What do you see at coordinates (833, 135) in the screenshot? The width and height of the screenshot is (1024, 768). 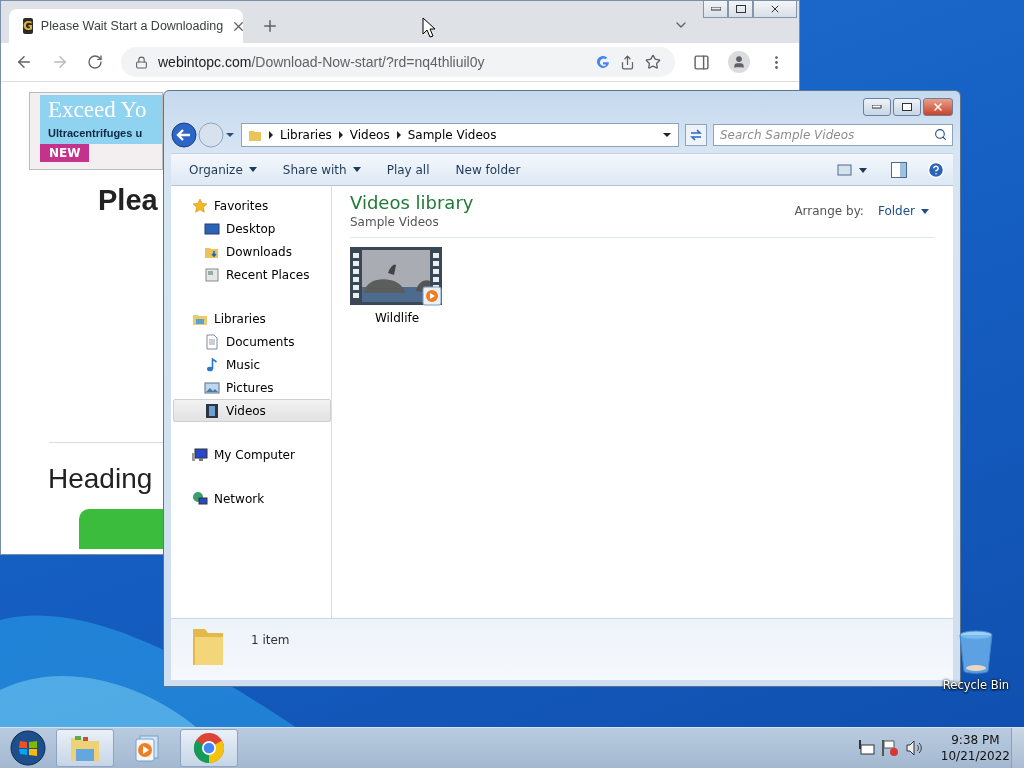 I see `search-field: Search Sample Videos` at bounding box center [833, 135].